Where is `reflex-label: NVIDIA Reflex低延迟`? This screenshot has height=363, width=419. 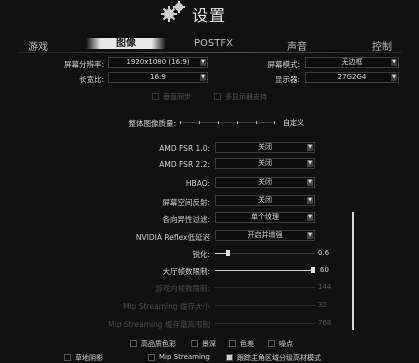 reflex-label: NVIDIA Reflex低延迟 is located at coordinates (172, 237).